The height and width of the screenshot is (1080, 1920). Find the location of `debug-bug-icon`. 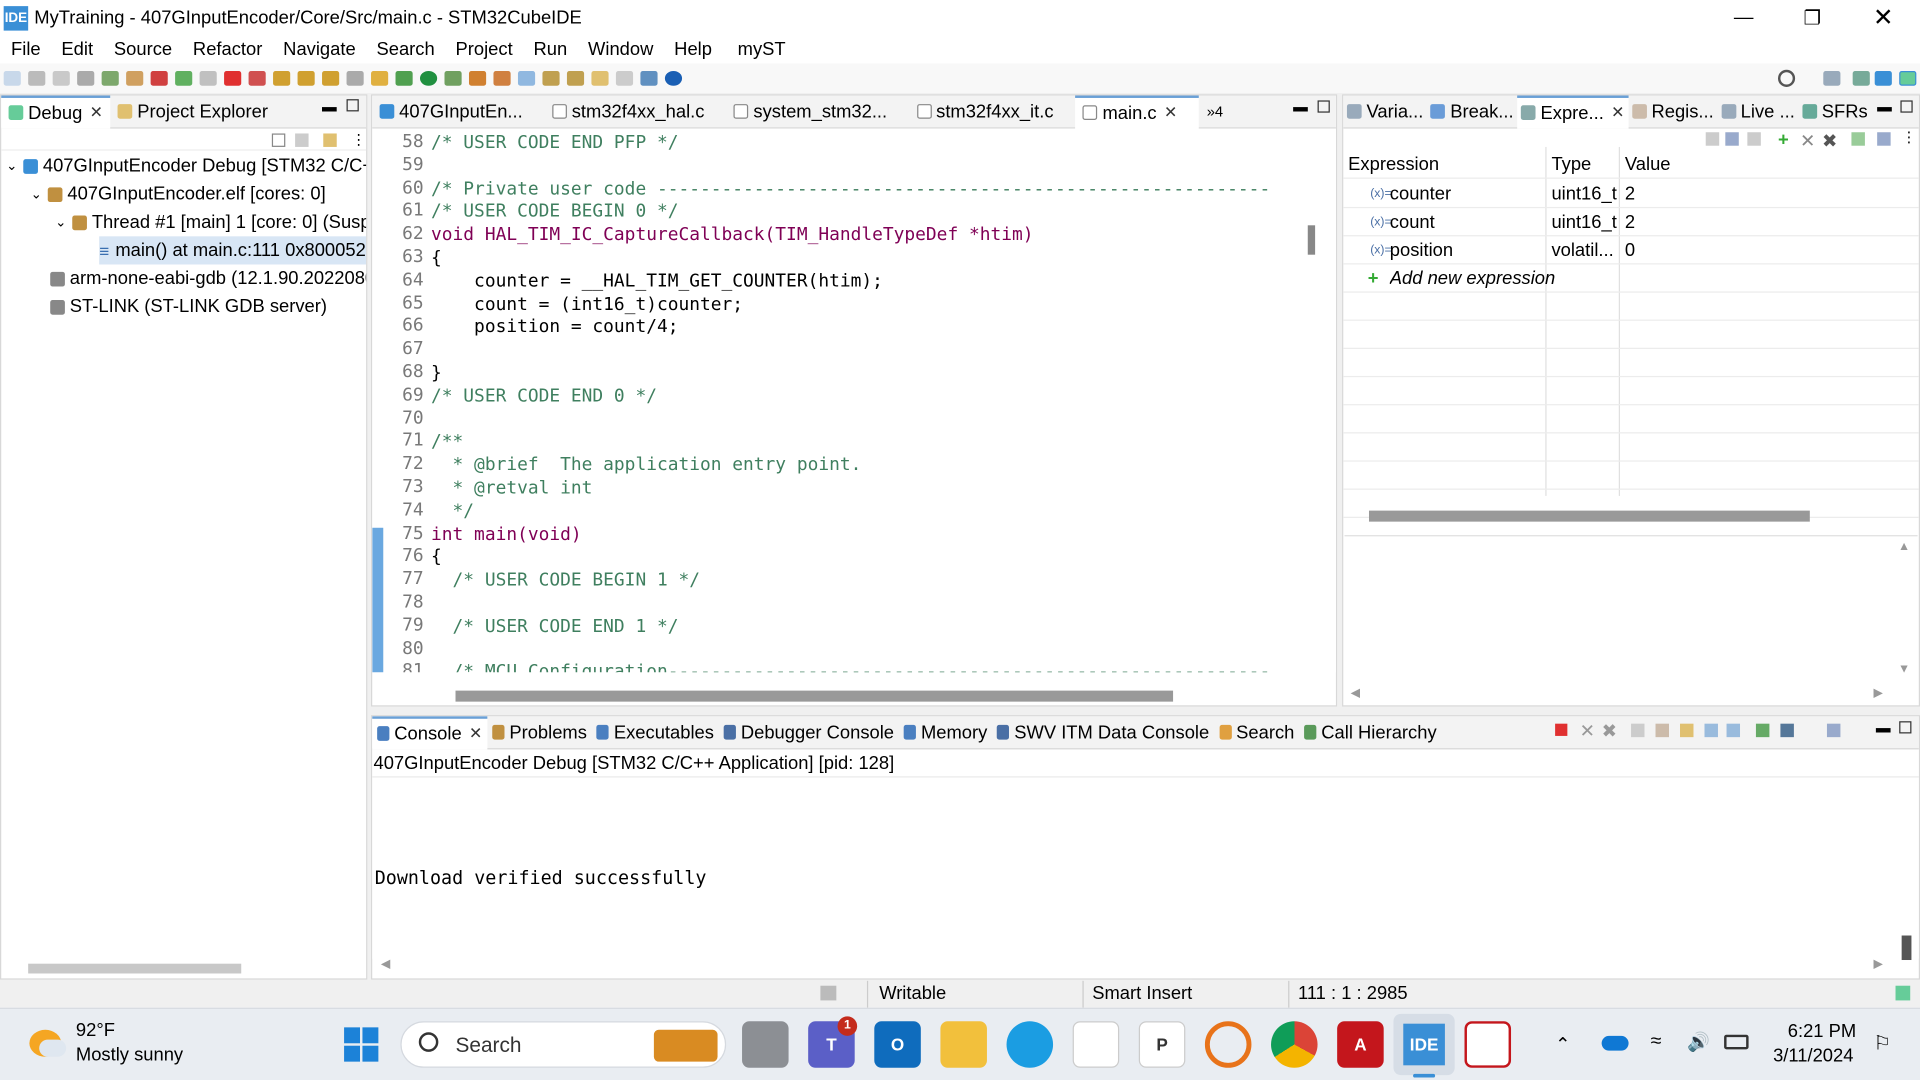

debug-bug-icon is located at coordinates (380, 78).